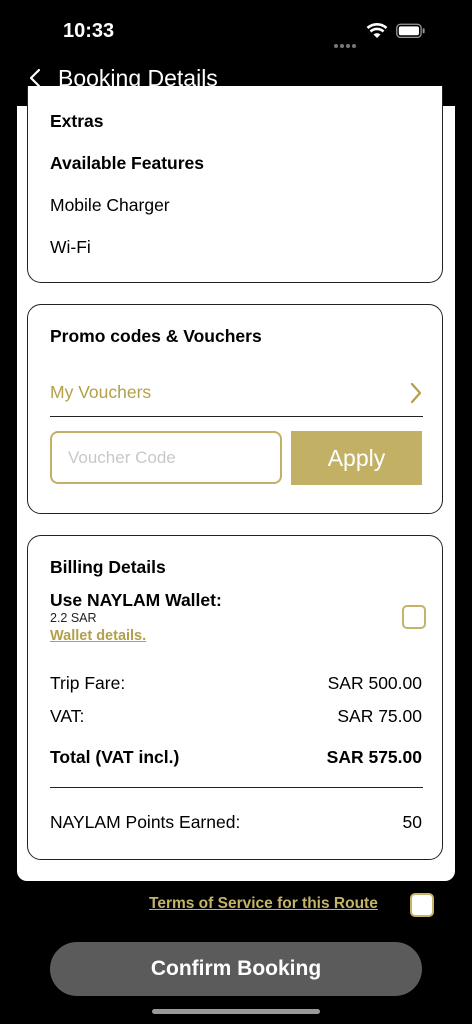 This screenshot has width=472, height=1024. Describe the element at coordinates (89, 31) in the screenshot. I see `status-time: 10:33` at that location.